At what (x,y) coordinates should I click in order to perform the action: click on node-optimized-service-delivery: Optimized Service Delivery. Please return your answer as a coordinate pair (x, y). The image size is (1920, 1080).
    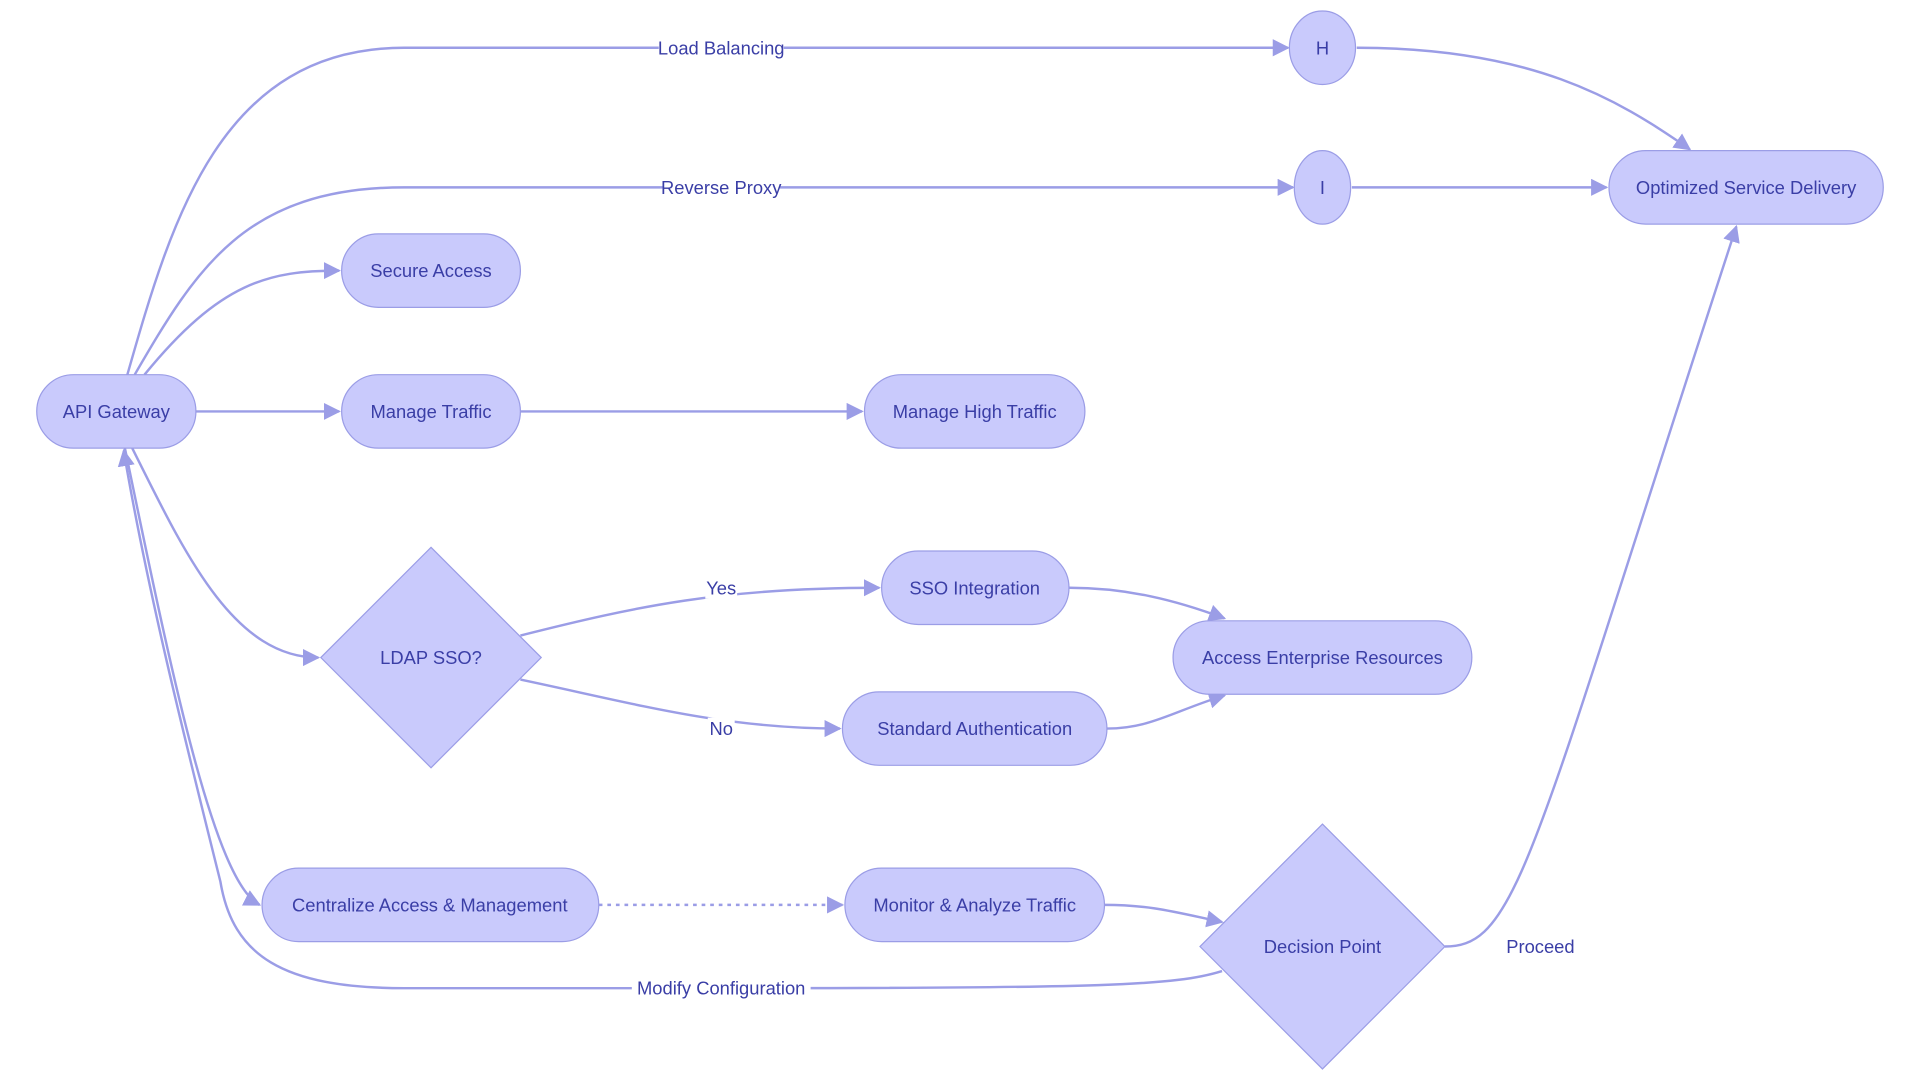
    Looking at the image, I should click on (1746, 187).